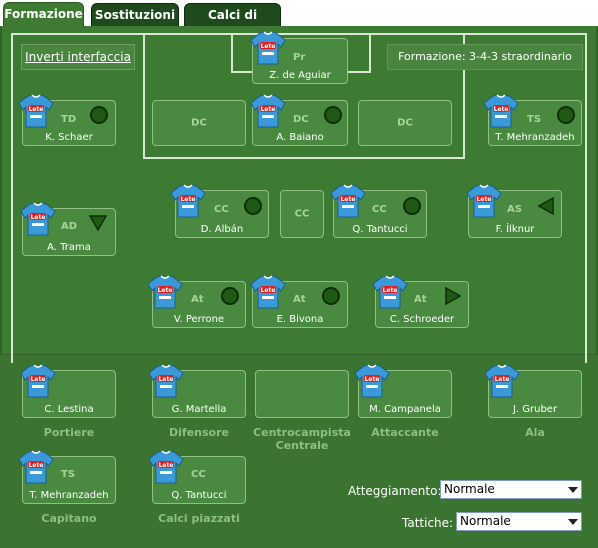 The image size is (598, 548). Describe the element at coordinates (300, 75) in the screenshot. I see `player-name: Z. de Aguiar` at that location.